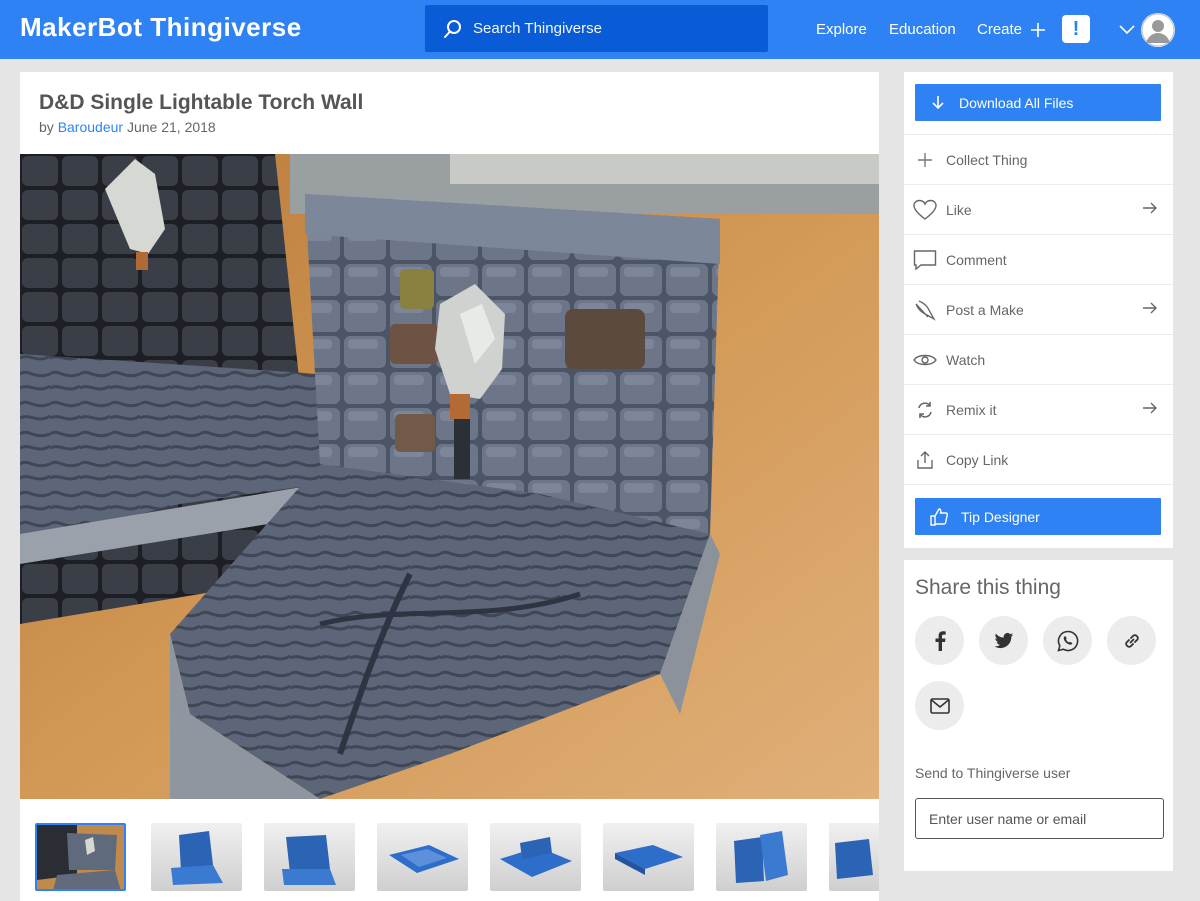  I want to click on byline: by Baroudeur June 21, 2018, so click(127, 127).